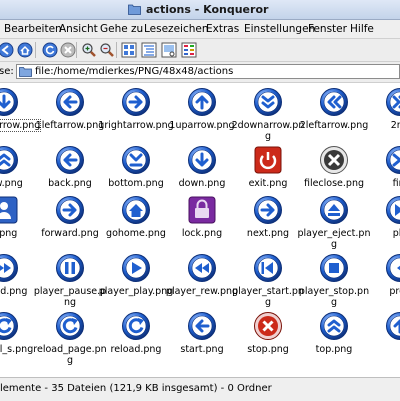 Image resolution: width=400 pixels, height=401 pixels. I want to click on file-label: bottom.png, so click(136, 183).